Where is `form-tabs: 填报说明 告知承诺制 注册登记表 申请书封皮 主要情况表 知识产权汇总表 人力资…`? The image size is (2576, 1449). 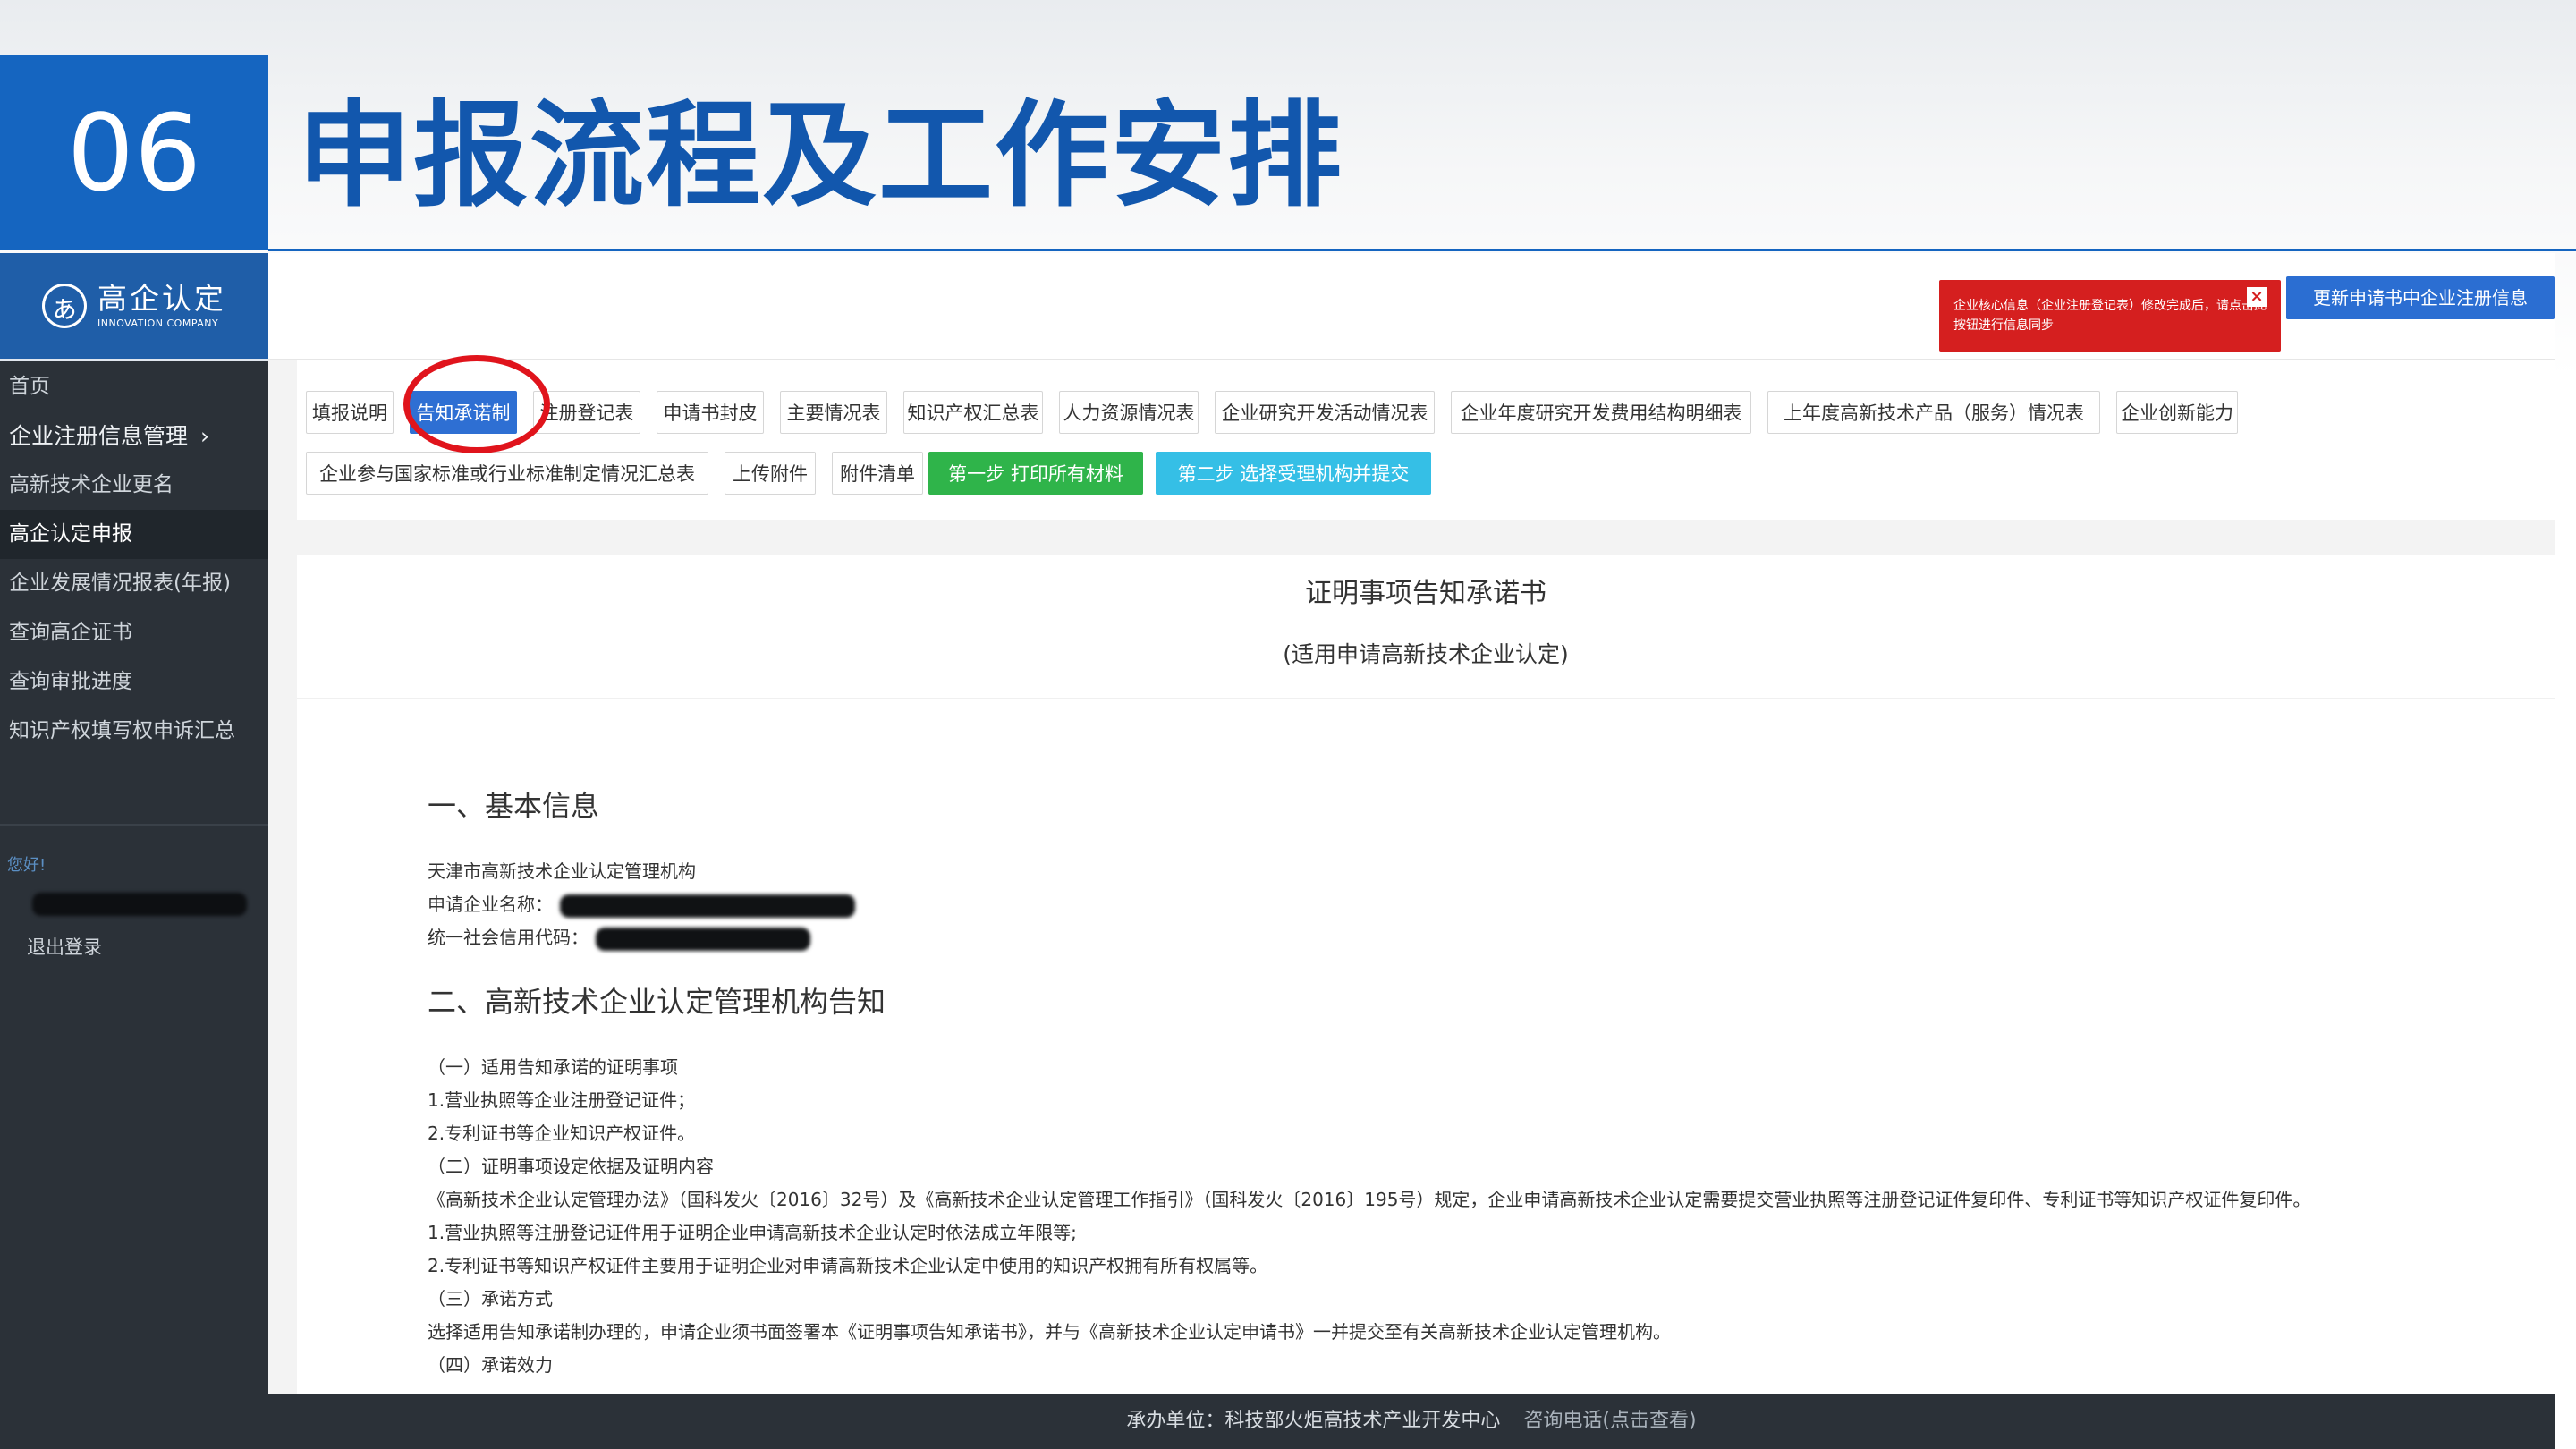 form-tabs: 填报说明 告知承诺制 注册登记表 申请书封皮 主要情况表 知识产权汇总表 人力资… is located at coordinates (1426, 440).